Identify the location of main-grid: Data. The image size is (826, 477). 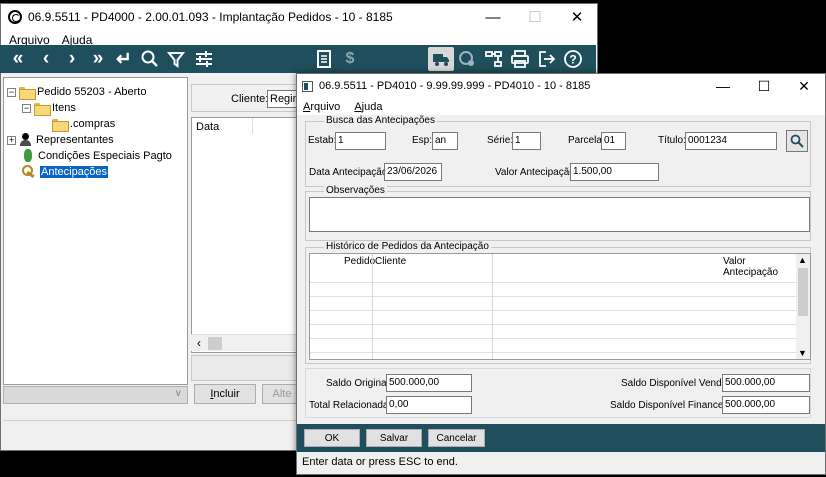
(246, 235).